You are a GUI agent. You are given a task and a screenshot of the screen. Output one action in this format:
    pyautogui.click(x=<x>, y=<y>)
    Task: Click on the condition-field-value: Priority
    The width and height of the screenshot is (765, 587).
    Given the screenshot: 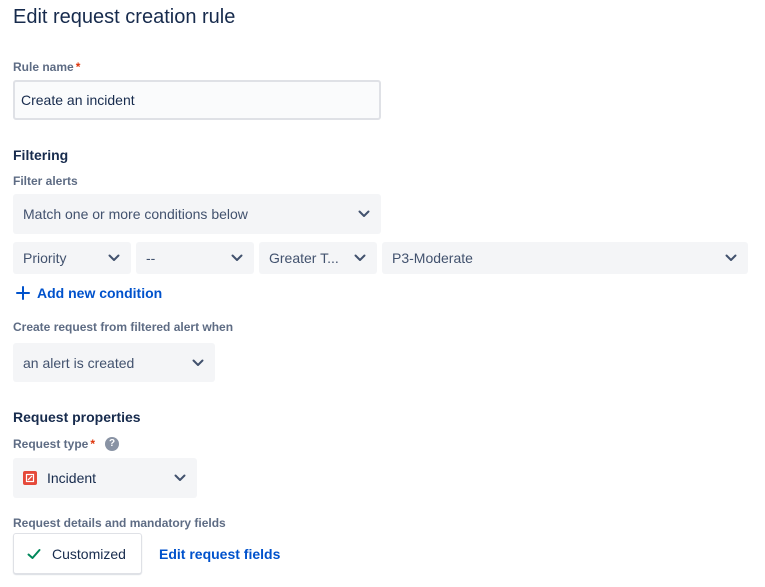 What is the action you would take?
    pyautogui.click(x=45, y=258)
    